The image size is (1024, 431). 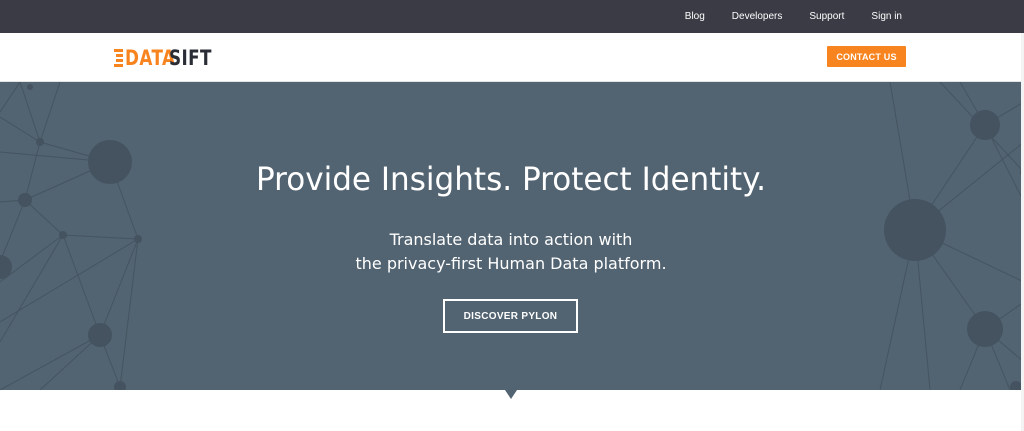 I want to click on utility-bar: Blog Developers Support Sign in, so click(x=512, y=16).